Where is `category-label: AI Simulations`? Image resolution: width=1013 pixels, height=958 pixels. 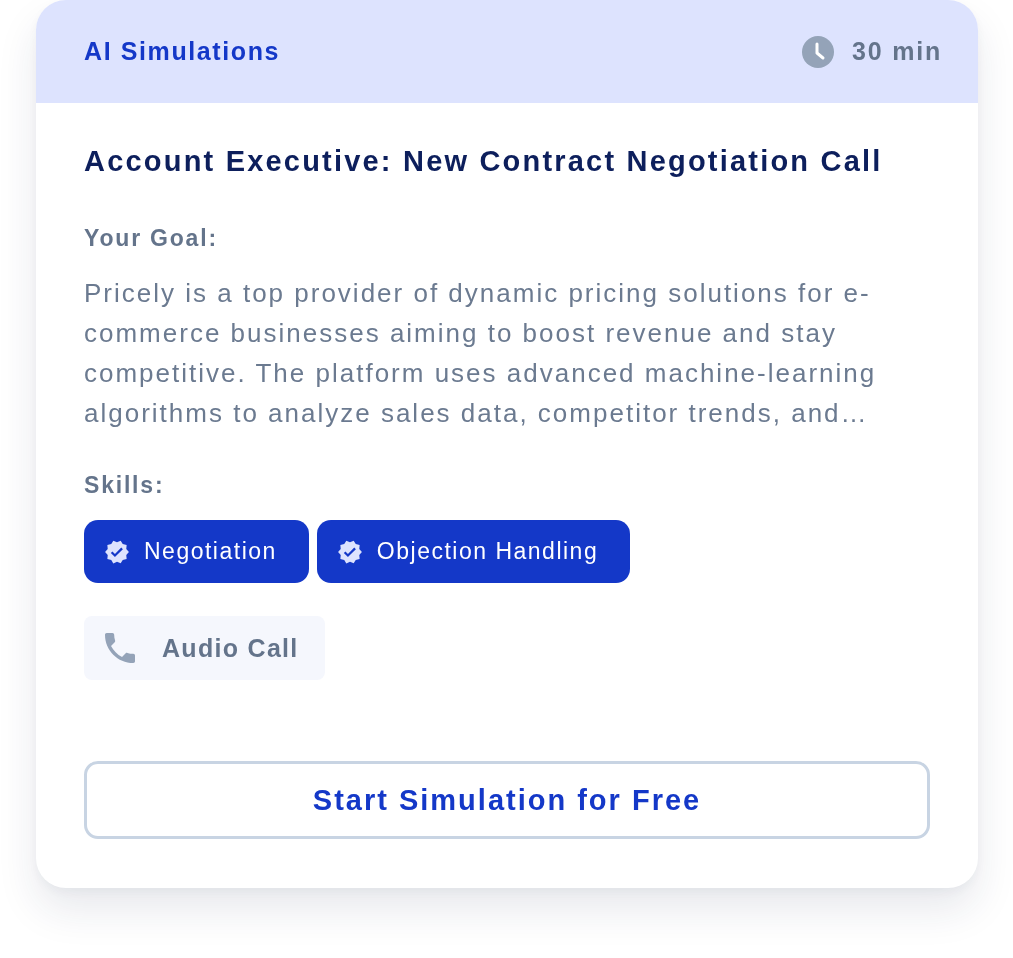 category-label: AI Simulations is located at coordinates (182, 51).